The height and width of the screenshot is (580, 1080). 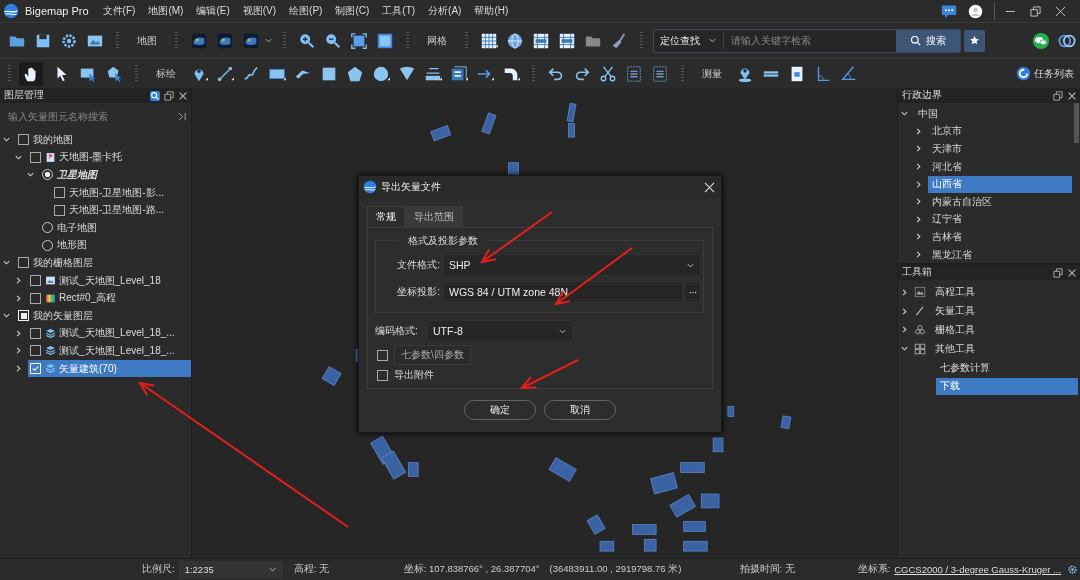 I want to click on region-item: 黑龙江省, so click(x=1000, y=255).